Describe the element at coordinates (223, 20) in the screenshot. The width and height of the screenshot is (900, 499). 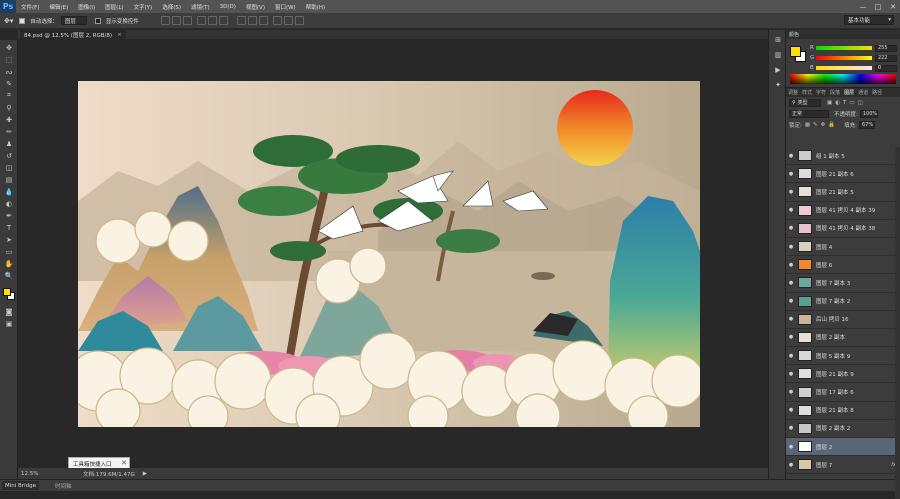
I see `align-right-icon` at that location.